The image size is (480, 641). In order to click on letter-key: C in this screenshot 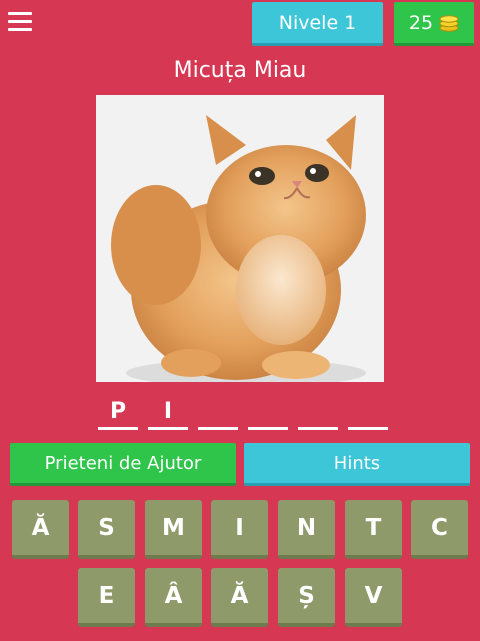, I will do `click(439, 529)`.